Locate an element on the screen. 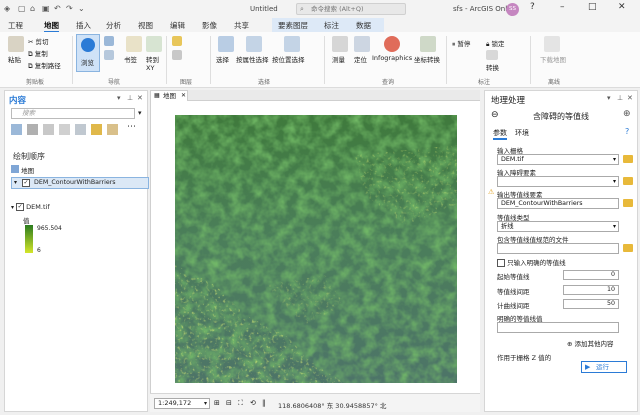  measure-icon is located at coordinates (340, 44).